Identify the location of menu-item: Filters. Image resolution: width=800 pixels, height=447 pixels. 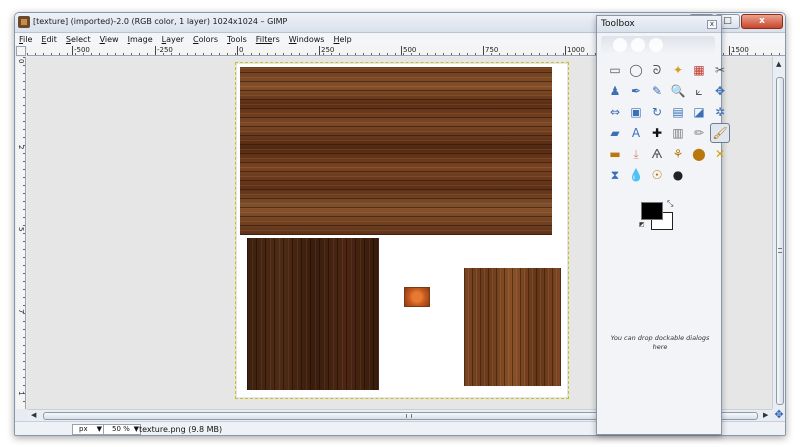
(268, 39).